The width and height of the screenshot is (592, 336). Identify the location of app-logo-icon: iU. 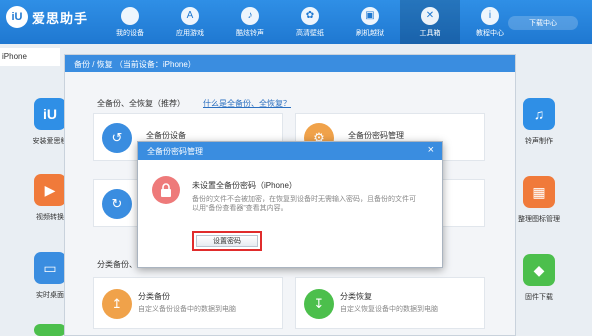
(17, 17).